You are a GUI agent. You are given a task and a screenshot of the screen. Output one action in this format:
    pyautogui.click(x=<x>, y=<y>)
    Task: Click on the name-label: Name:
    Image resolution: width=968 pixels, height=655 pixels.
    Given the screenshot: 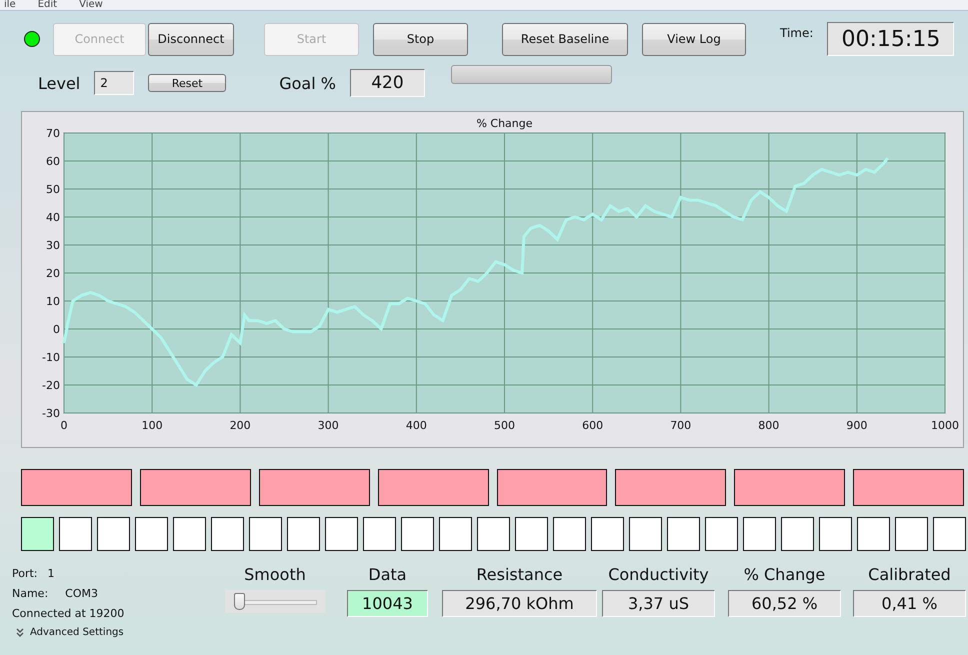 What is the action you would take?
    pyautogui.click(x=30, y=593)
    